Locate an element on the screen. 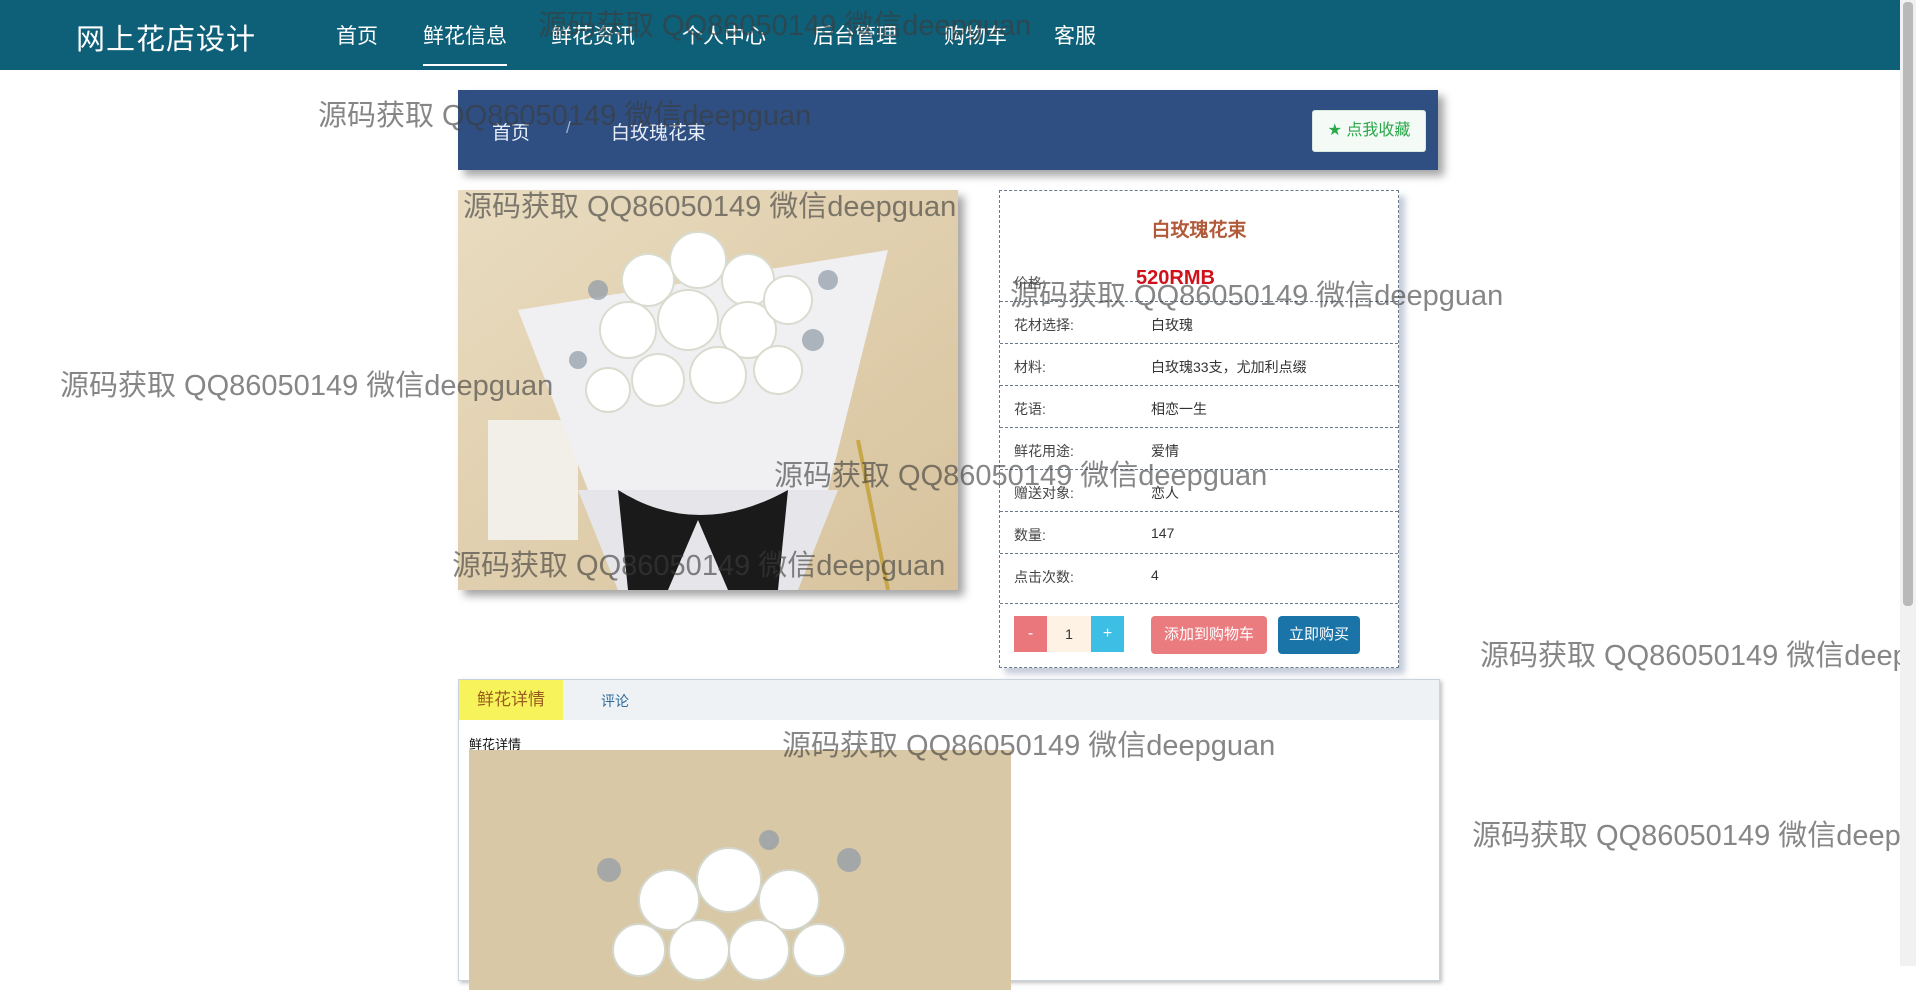 This screenshot has width=1916, height=990. info-value: 恋人 is located at coordinates (1165, 493).